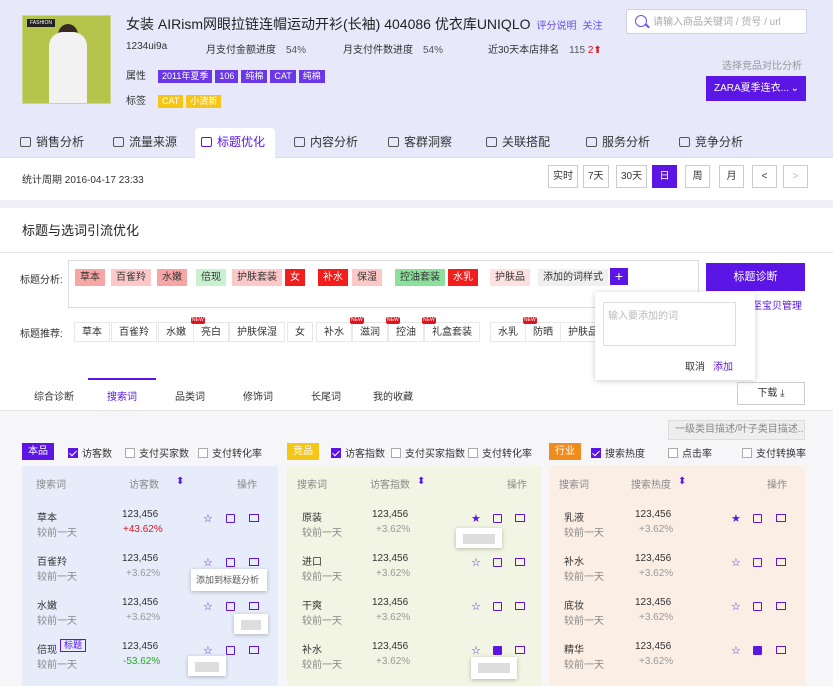 The height and width of the screenshot is (686, 833). Describe the element at coordinates (755, 277) in the screenshot. I see `diagnose-button: 标题诊断` at that location.